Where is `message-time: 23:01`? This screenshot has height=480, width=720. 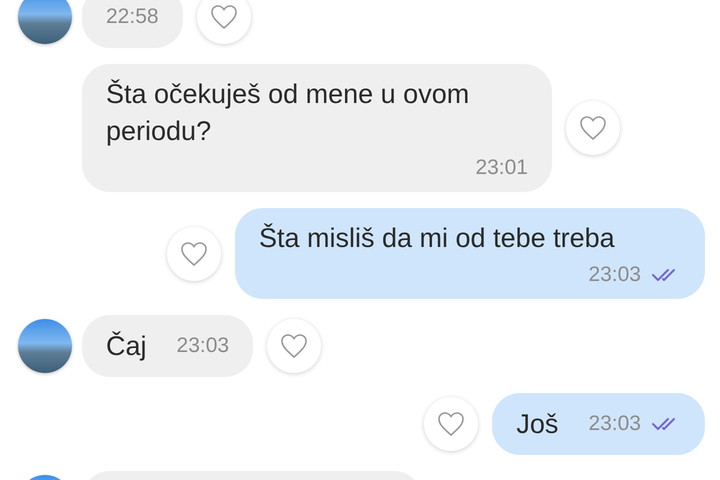
message-time: 23:01 is located at coordinates (501, 168).